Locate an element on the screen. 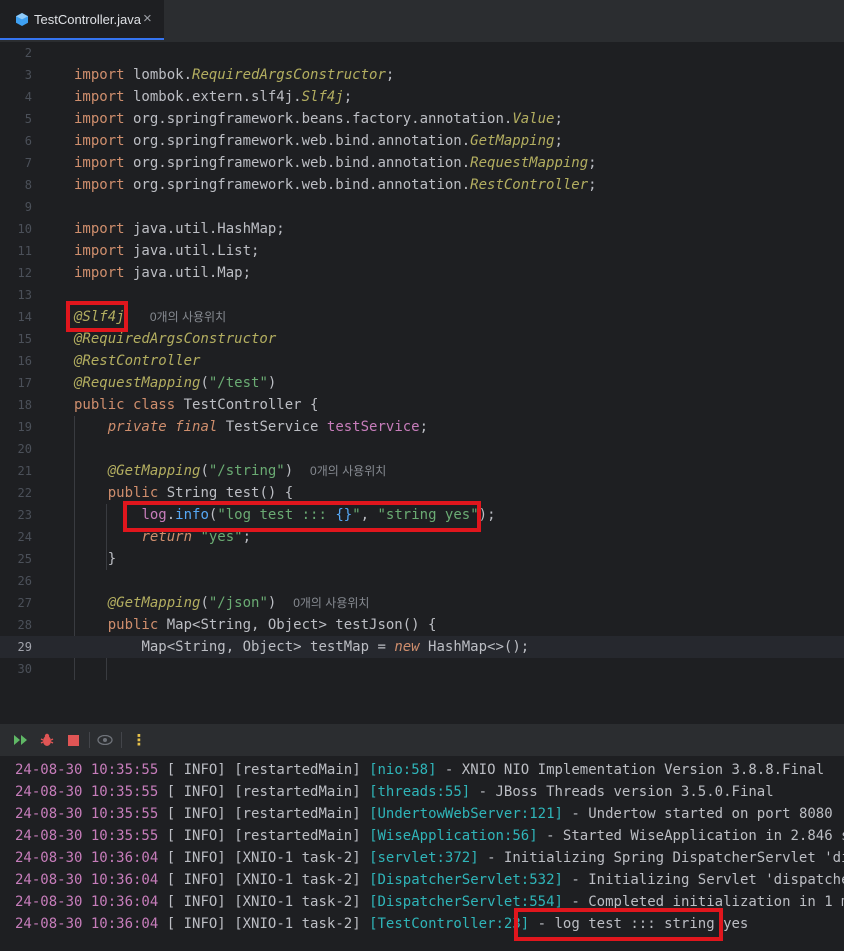 The height and width of the screenshot is (951, 844). editor-tab-bar: TestController.java × is located at coordinates (422, 21).